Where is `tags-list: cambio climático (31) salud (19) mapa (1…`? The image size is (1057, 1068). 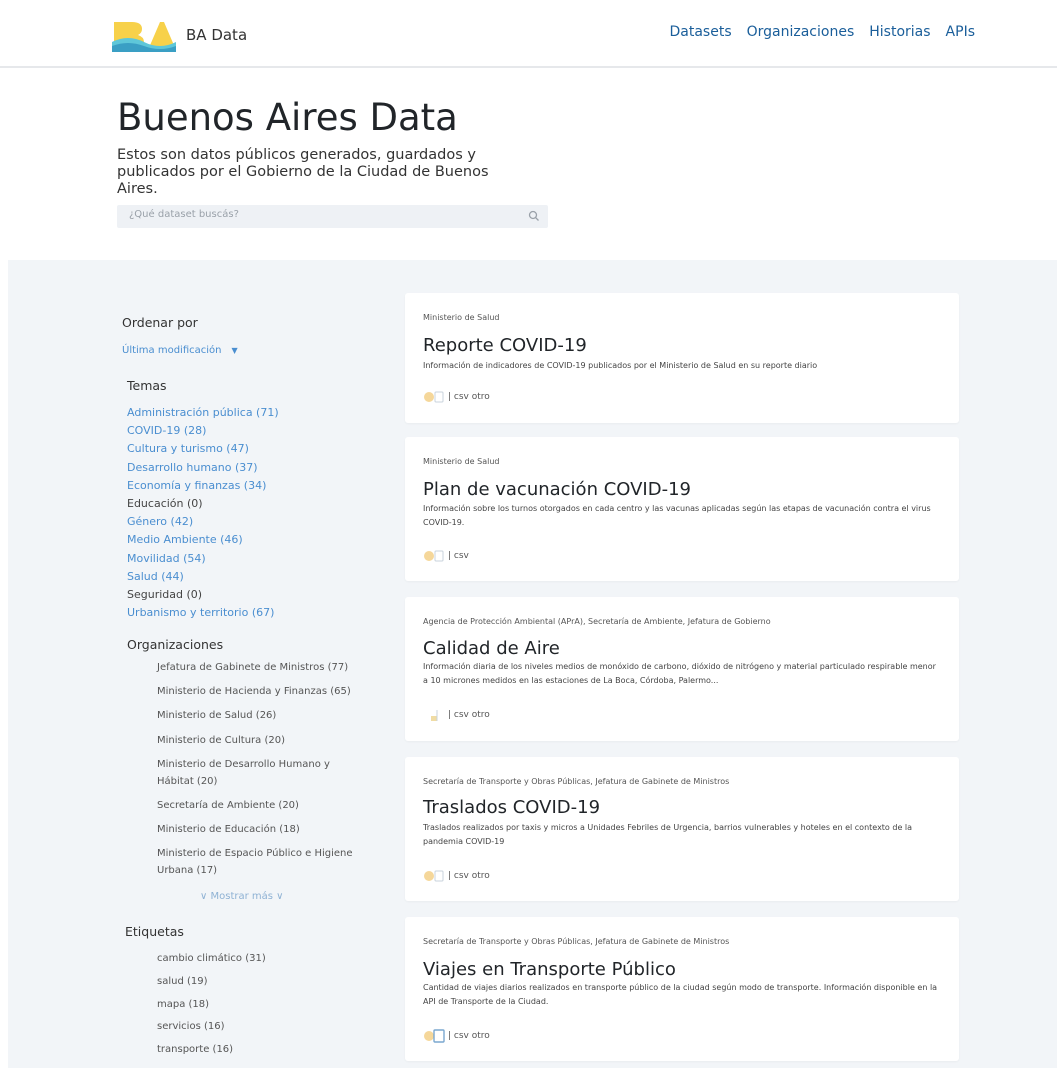 tags-list: cambio climático (31) salud (19) mapa (1… is located at coordinates (211, 1007).